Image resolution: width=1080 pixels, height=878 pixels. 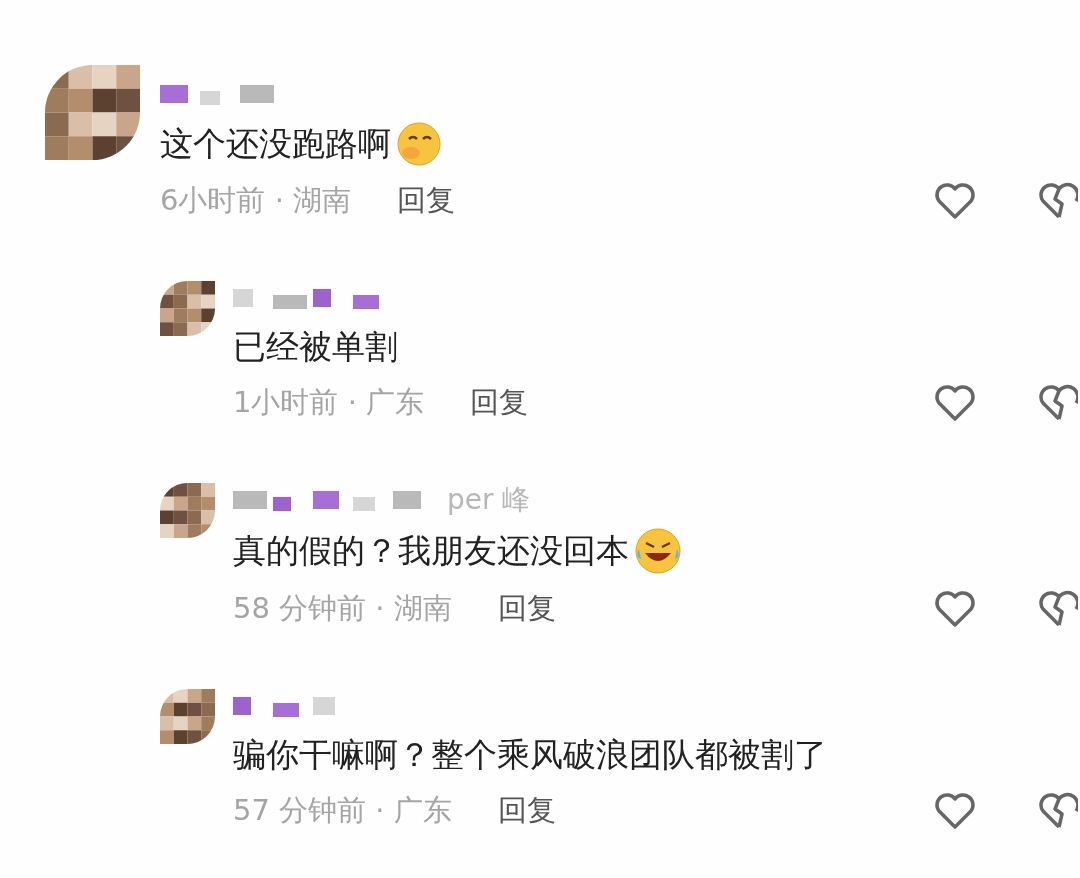 What do you see at coordinates (530, 755) in the screenshot?
I see `comment-text: 骗你干嘛啊？整个乘风破浪团队都被割了` at bounding box center [530, 755].